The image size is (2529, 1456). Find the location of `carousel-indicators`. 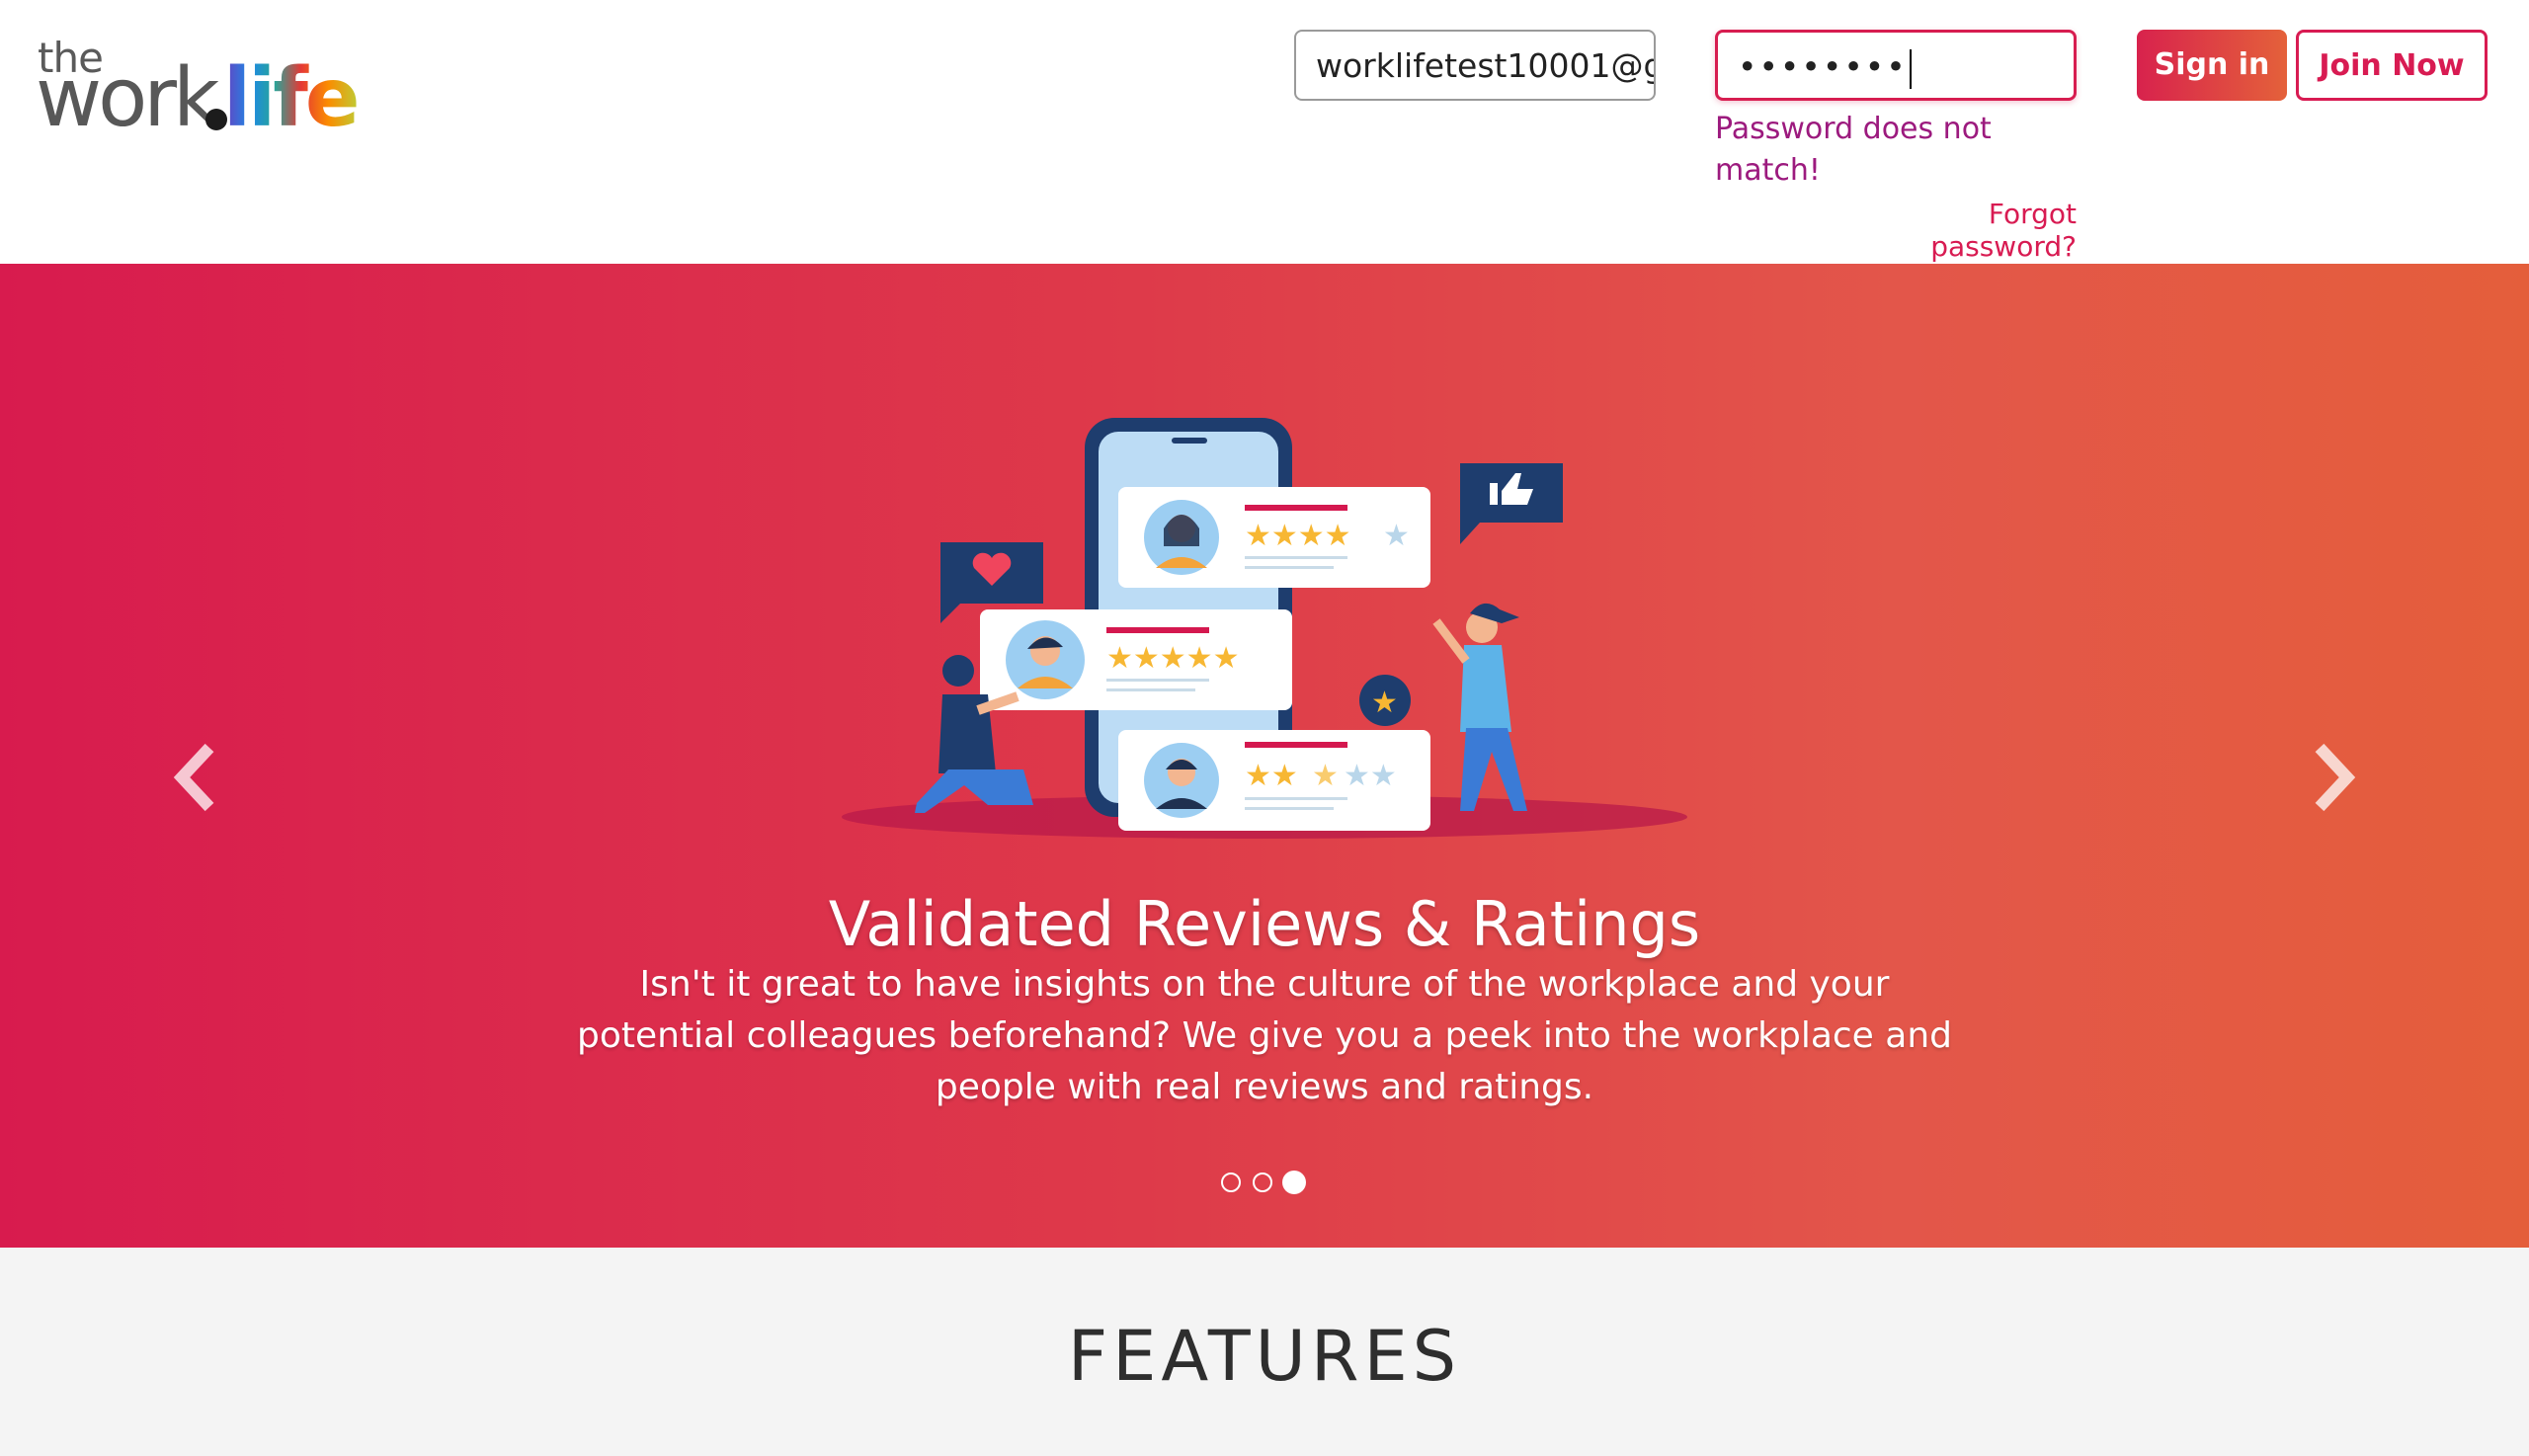

carousel-indicators is located at coordinates (1264, 1186).